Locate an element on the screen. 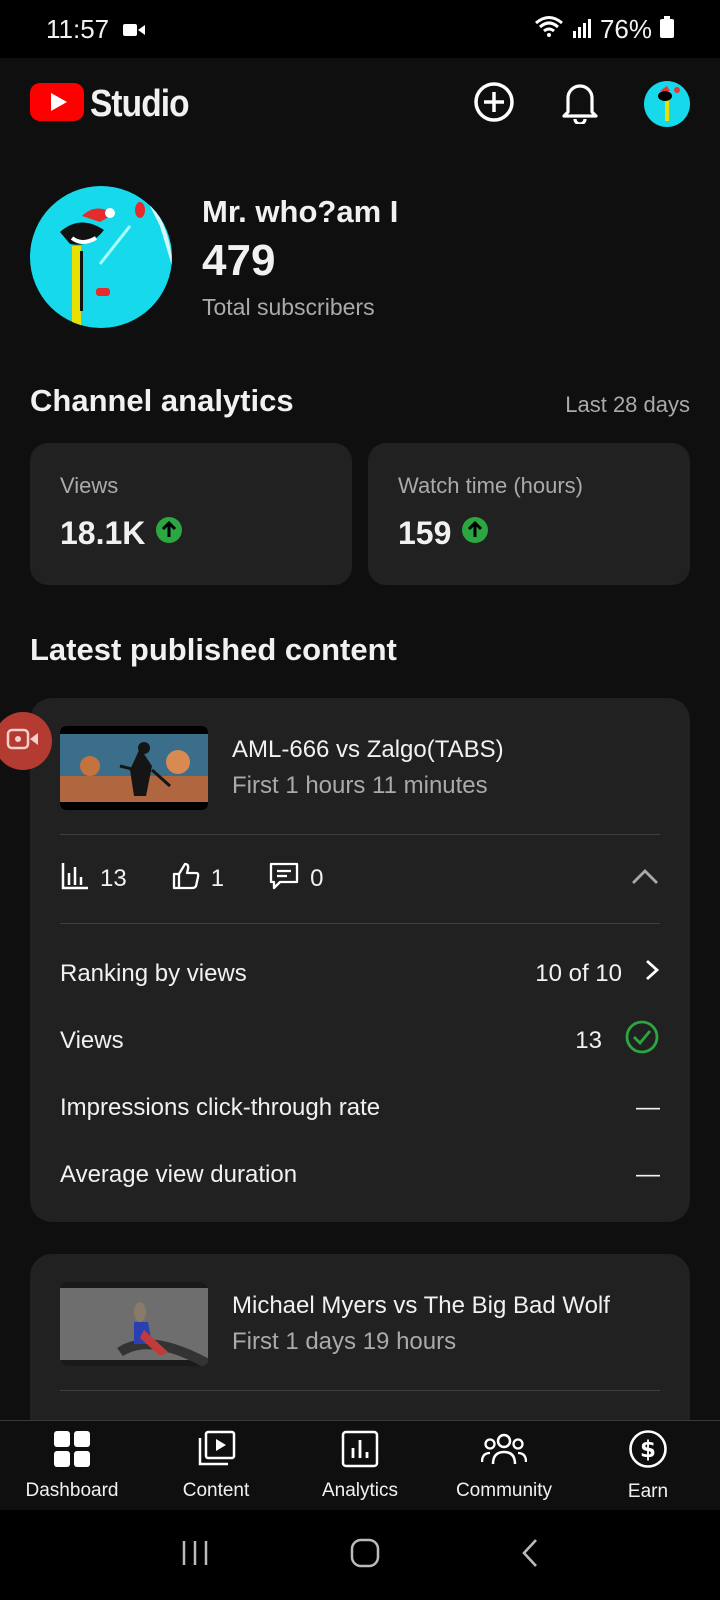 The height and width of the screenshot is (1600, 720). avd-detail-row: Average view duration — is located at coordinates (360, 1174).